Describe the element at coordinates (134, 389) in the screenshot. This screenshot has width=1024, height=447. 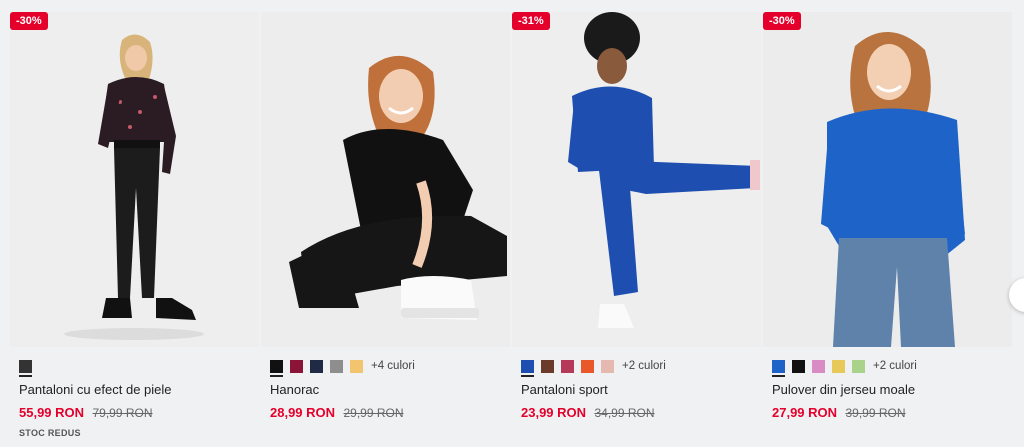
I see `product-title: Pantaloni cu efect de piele` at that location.